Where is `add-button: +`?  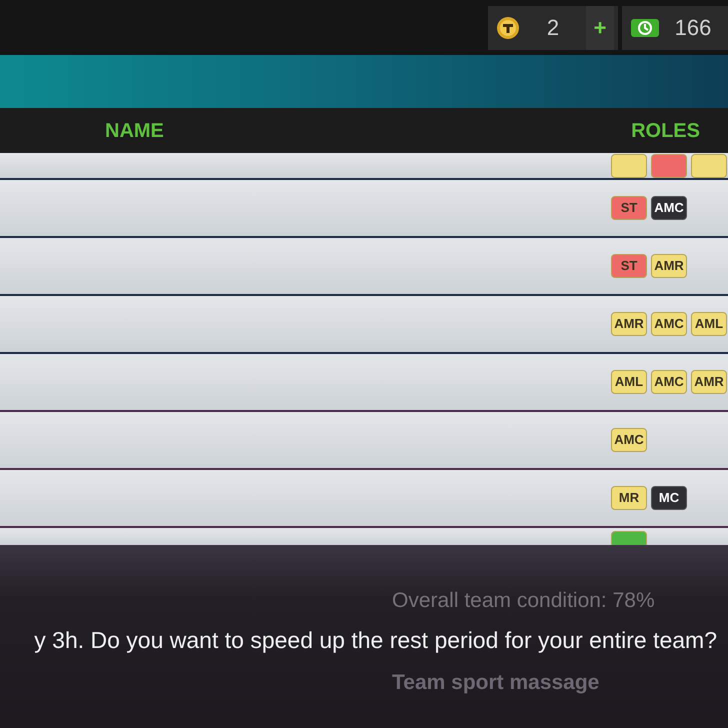 add-button: + is located at coordinates (600, 28).